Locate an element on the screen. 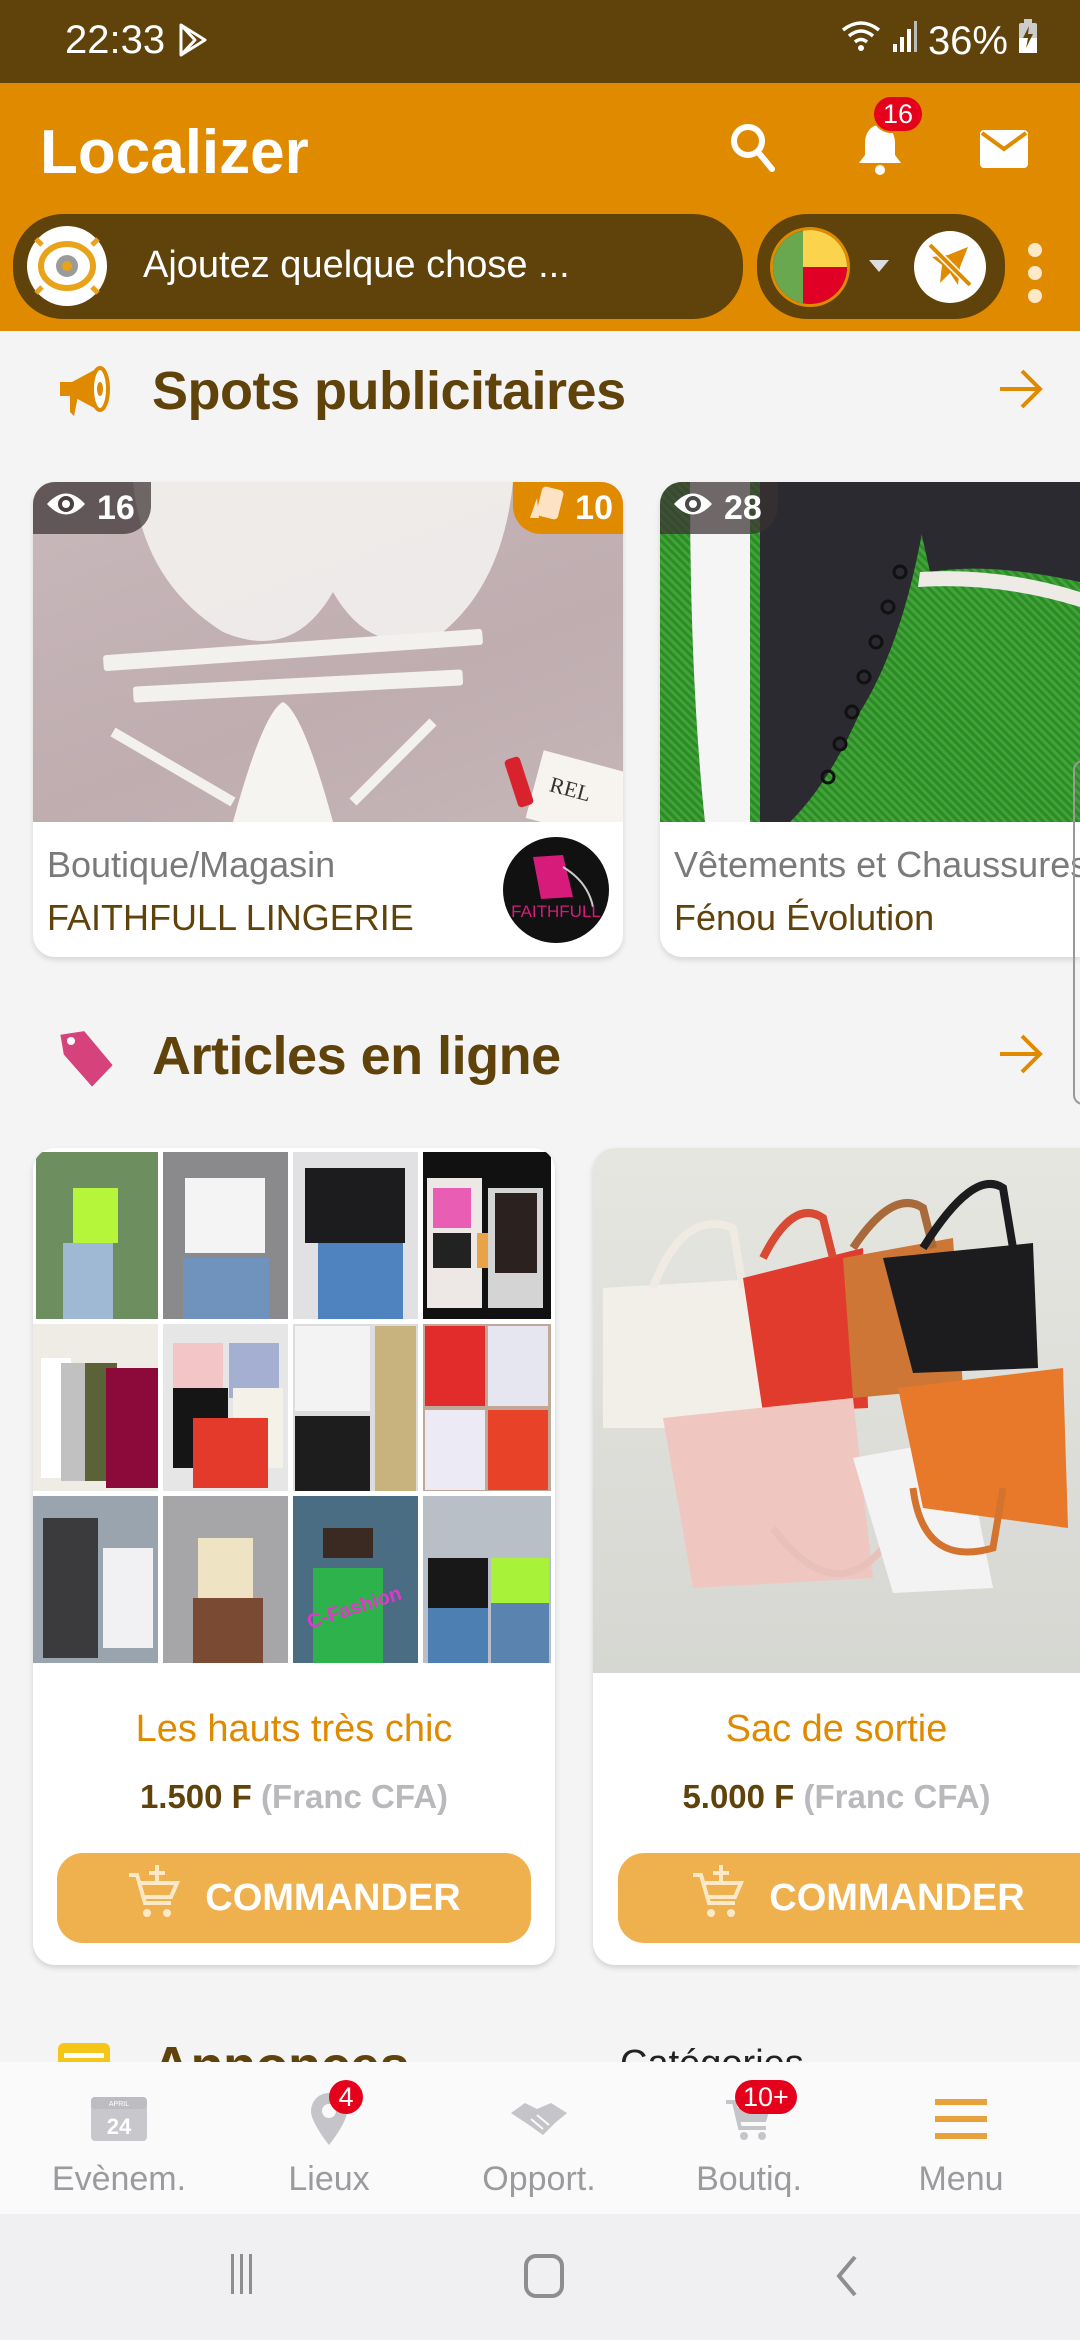 This screenshot has width=1080, height=2340. article-image is located at coordinates (836, 1410).